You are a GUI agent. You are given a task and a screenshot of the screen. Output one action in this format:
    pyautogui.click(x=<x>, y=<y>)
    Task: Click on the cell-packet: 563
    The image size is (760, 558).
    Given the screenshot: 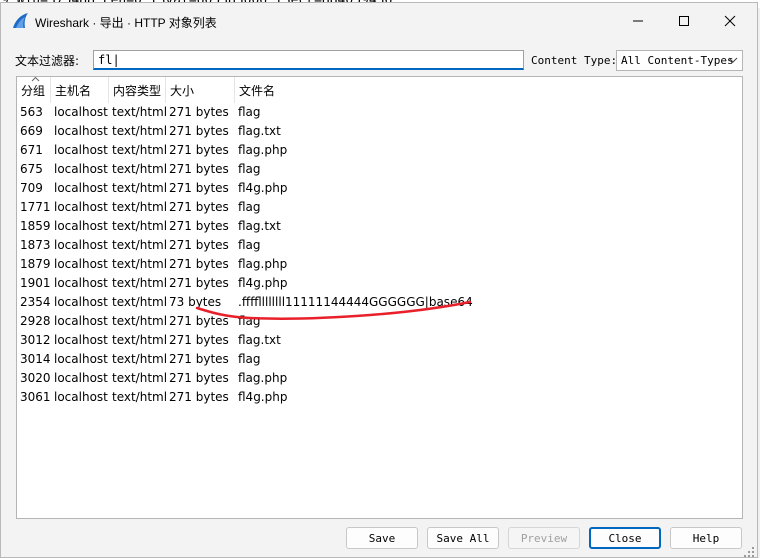 What is the action you would take?
    pyautogui.click(x=31, y=112)
    